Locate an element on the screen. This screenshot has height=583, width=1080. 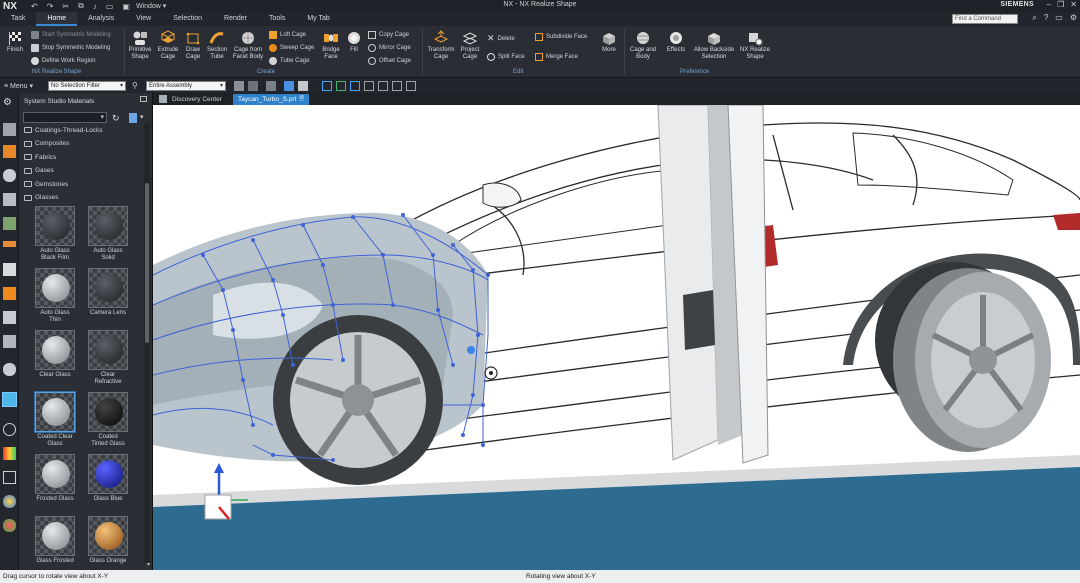
axis-icon is located at coordinates (383, 85).